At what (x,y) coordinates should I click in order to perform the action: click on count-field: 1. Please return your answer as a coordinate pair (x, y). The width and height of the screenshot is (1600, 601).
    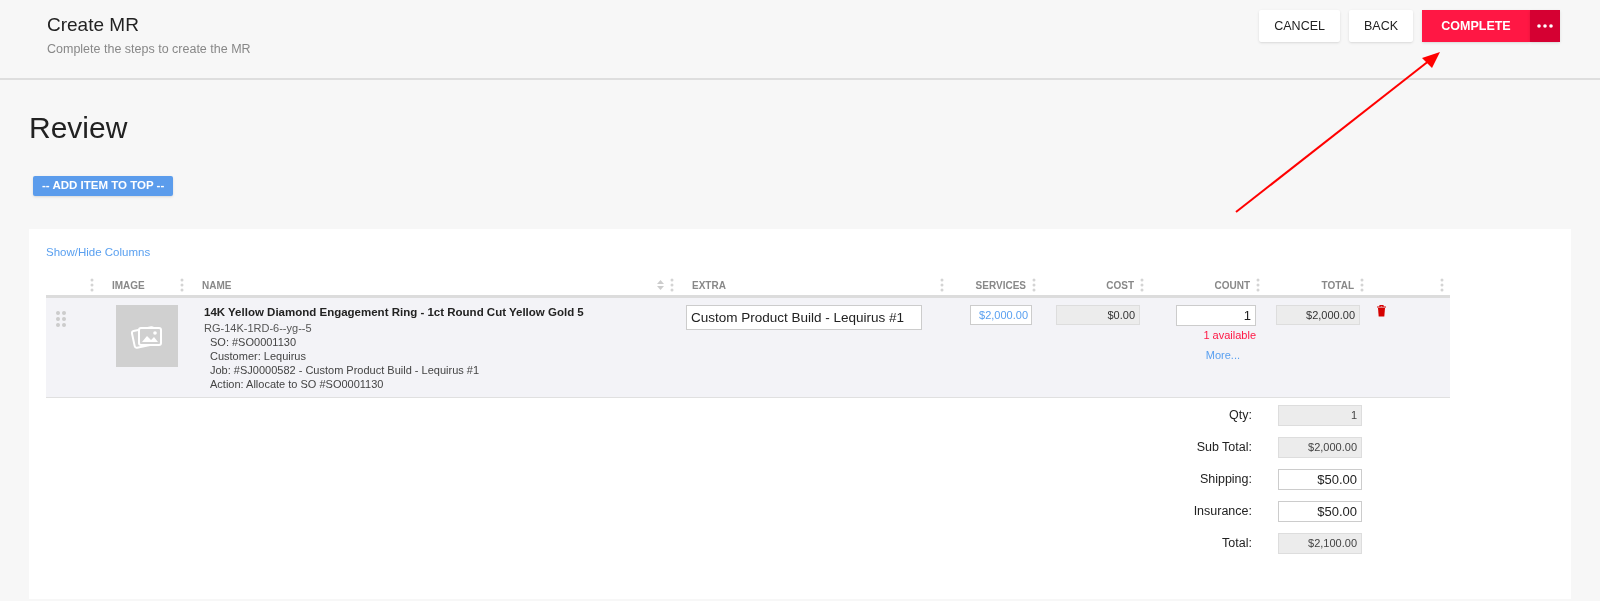
    Looking at the image, I should click on (1216, 315).